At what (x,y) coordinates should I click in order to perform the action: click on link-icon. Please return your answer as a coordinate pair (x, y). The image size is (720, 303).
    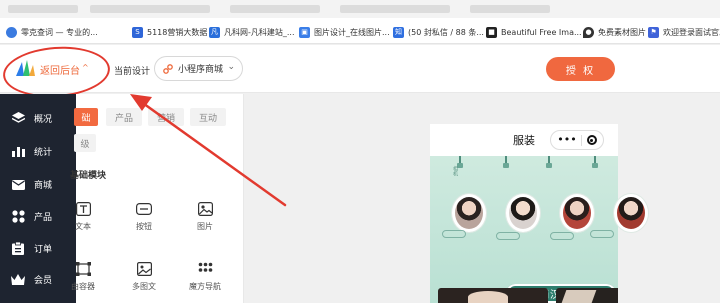
    Looking at the image, I should click on (168, 68).